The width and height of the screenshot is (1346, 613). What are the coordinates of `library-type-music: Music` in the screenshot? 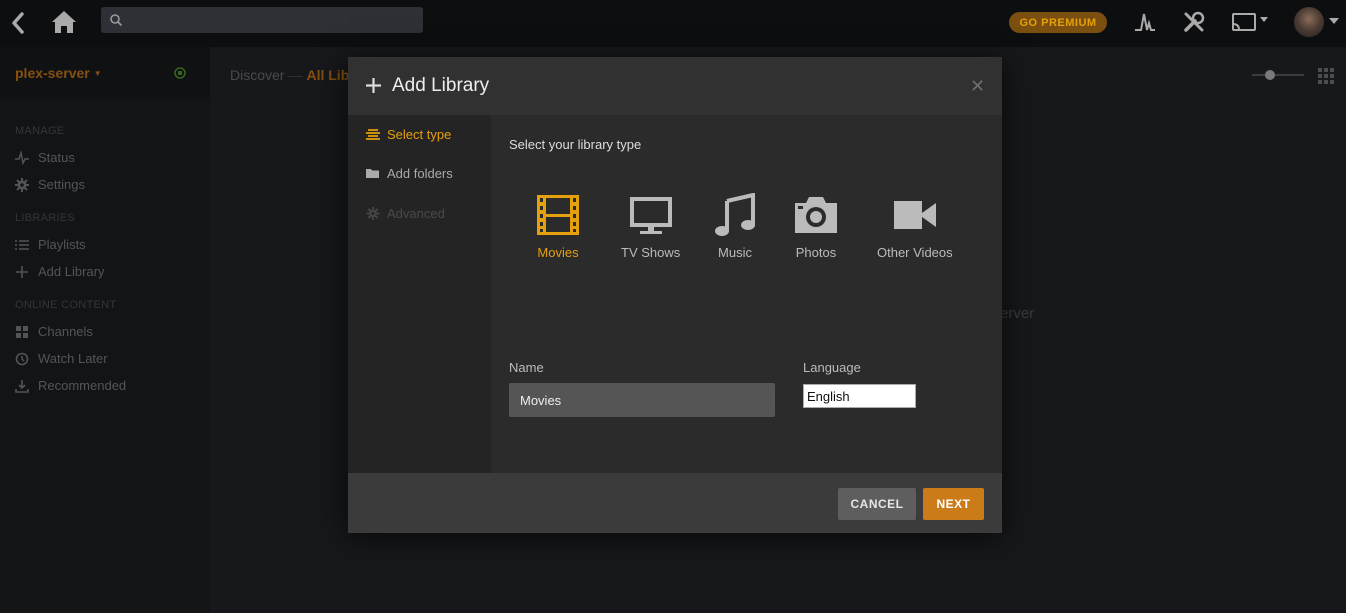 It's located at (735, 226).